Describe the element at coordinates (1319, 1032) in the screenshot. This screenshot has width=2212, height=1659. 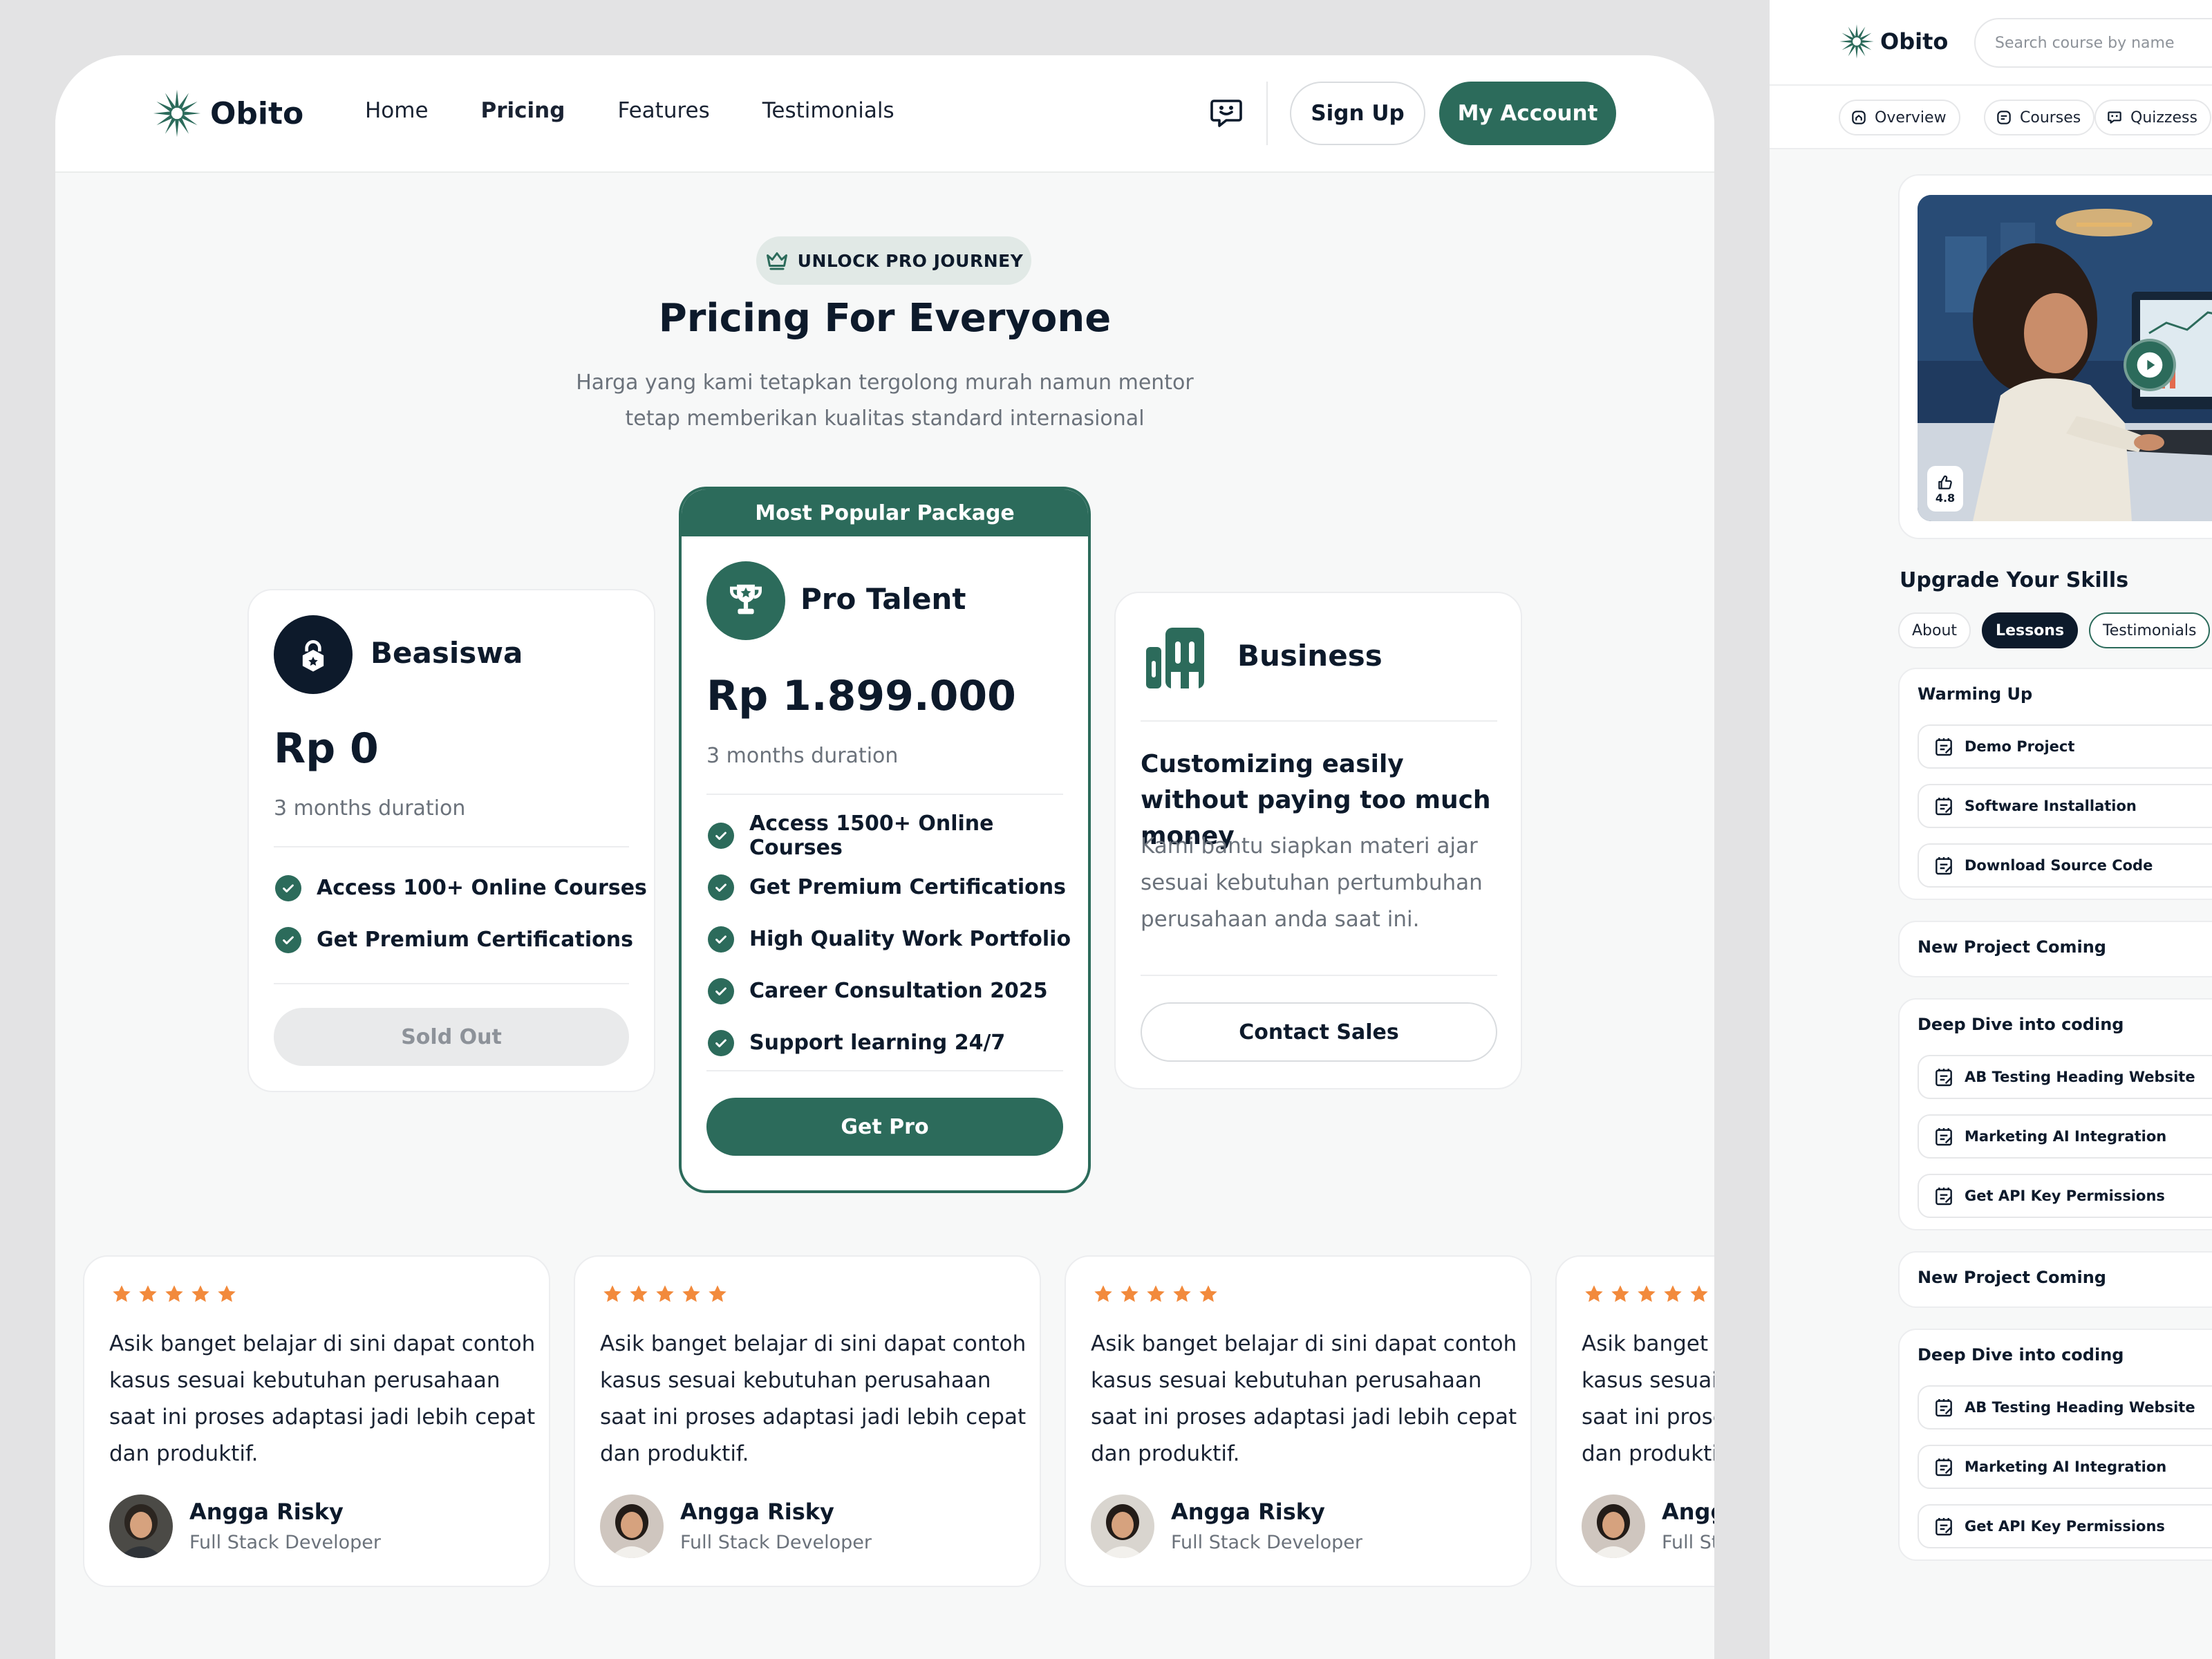
I see `contact-sales-button: Contact Sales` at that location.